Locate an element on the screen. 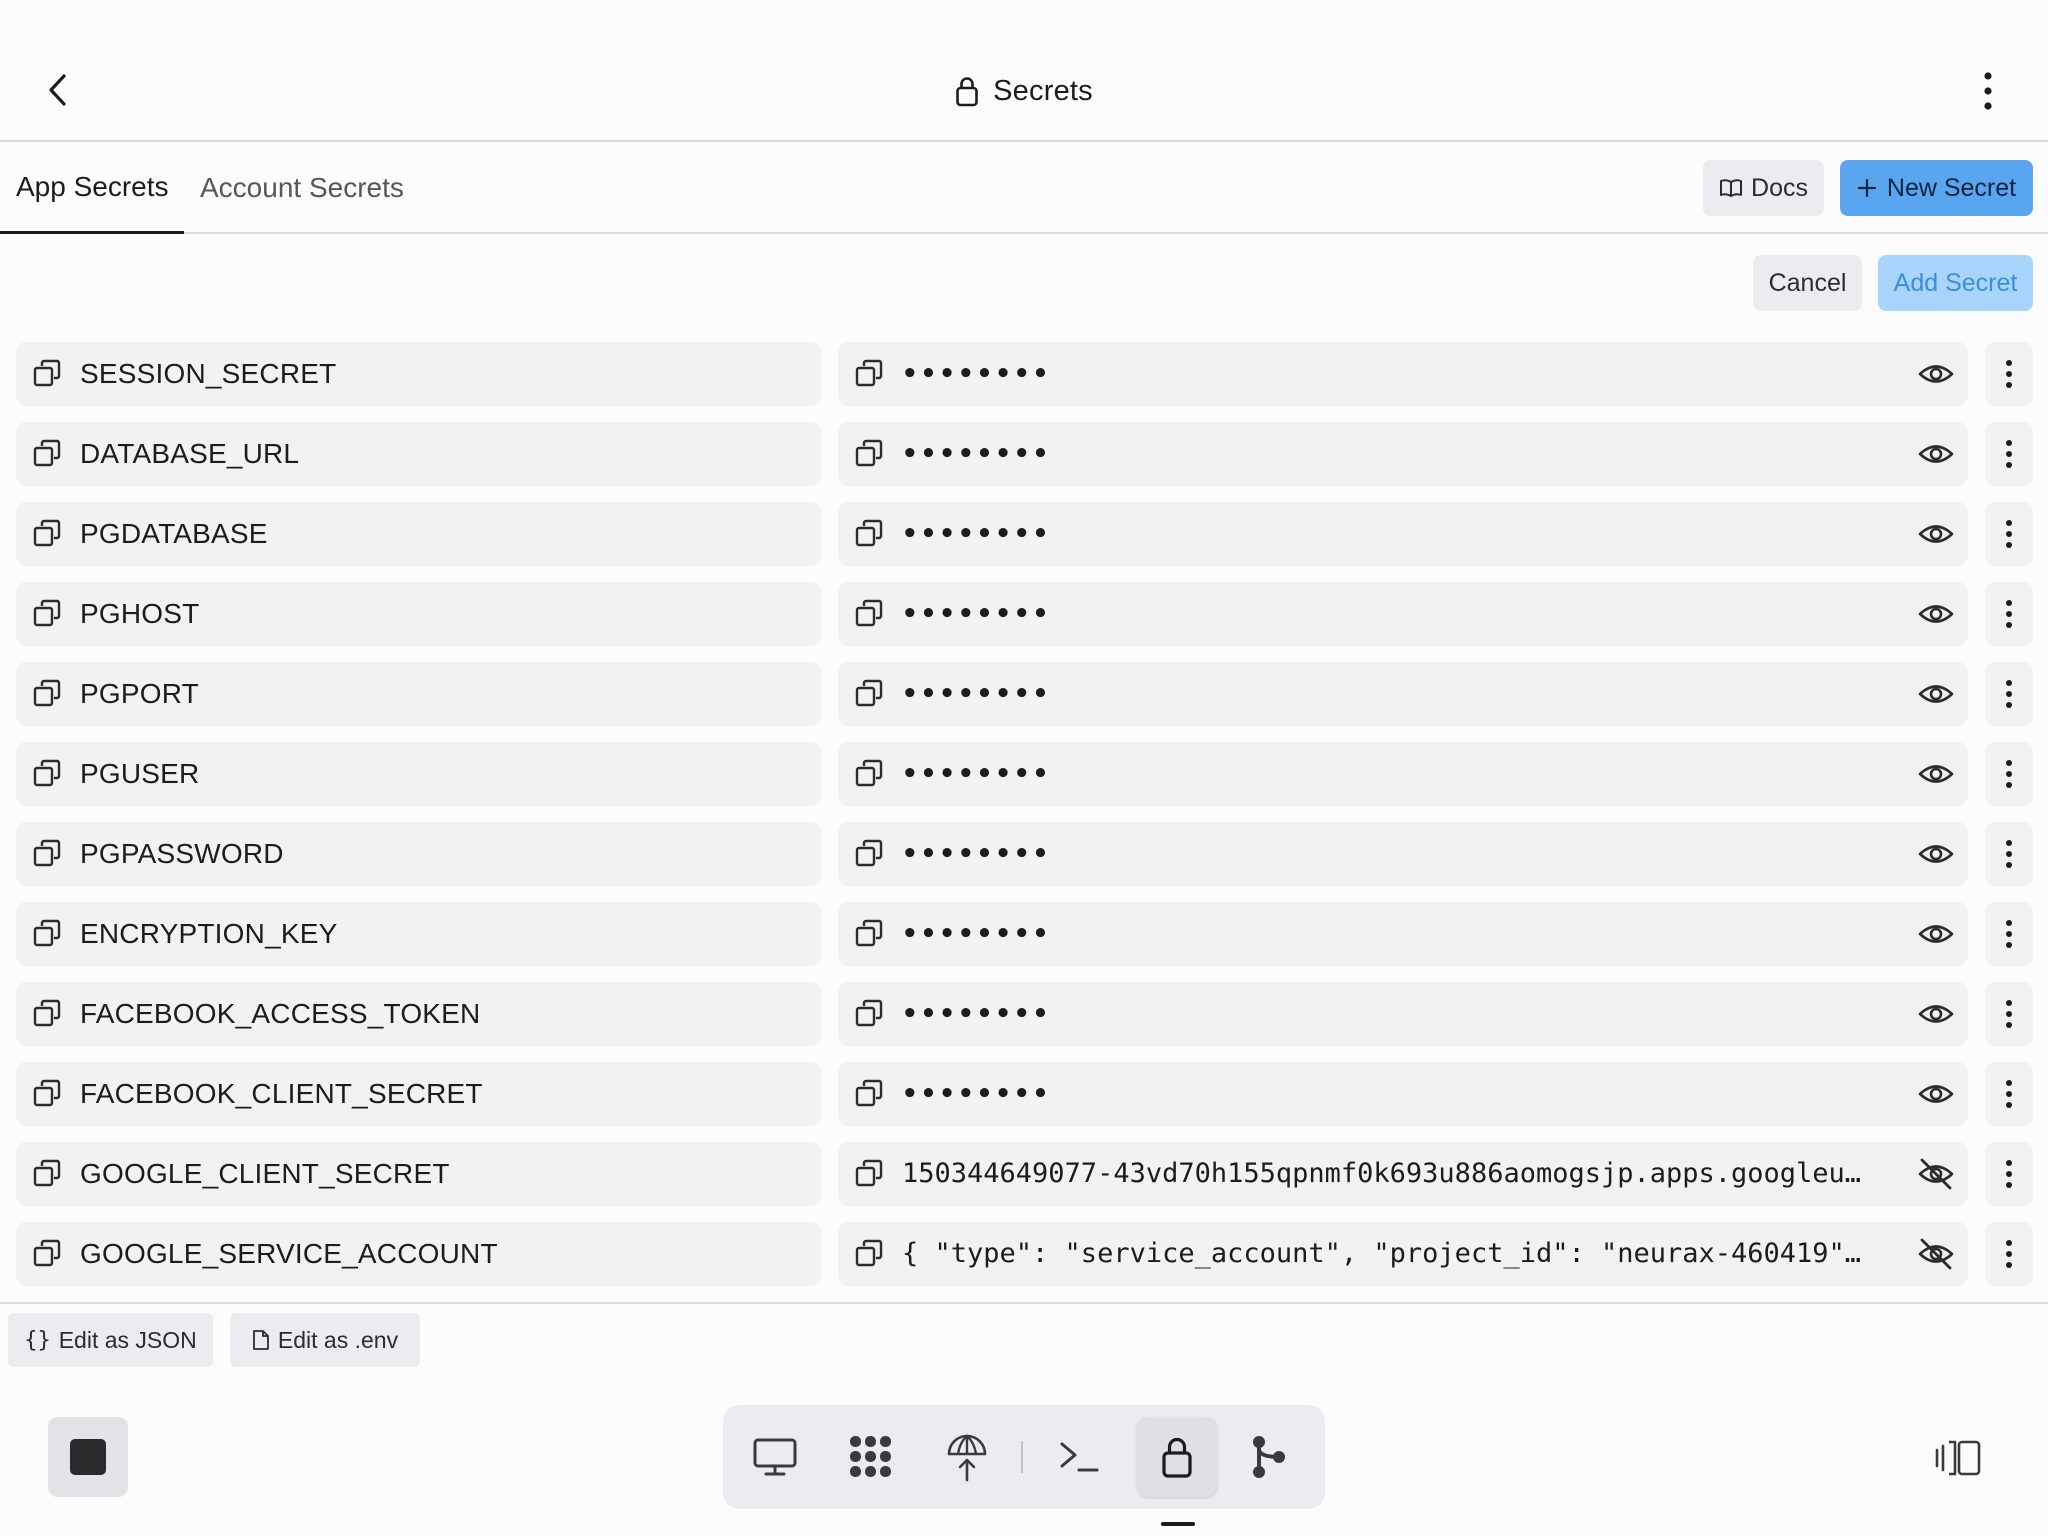 This screenshot has width=2048, height=1536. tab-app-secrets: App Secrets is located at coordinates (92, 188).